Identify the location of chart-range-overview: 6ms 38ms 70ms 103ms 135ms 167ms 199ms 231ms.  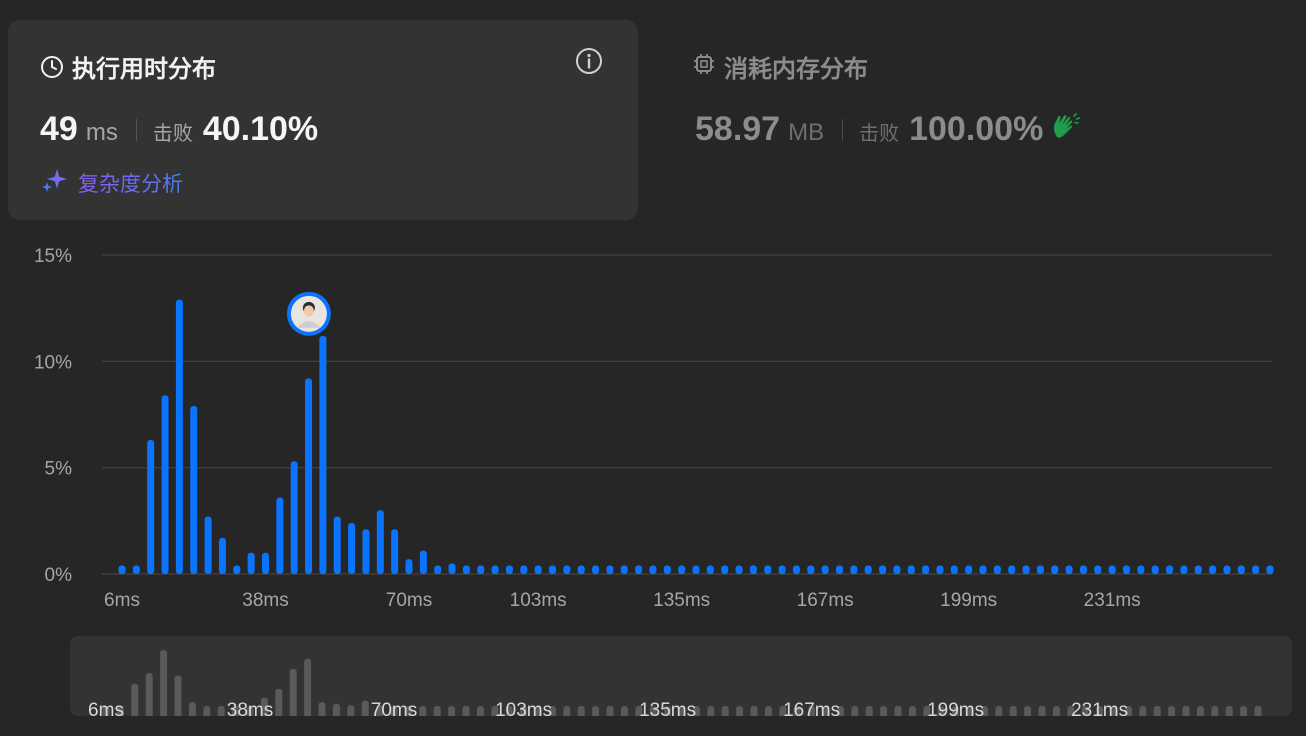
(681, 676).